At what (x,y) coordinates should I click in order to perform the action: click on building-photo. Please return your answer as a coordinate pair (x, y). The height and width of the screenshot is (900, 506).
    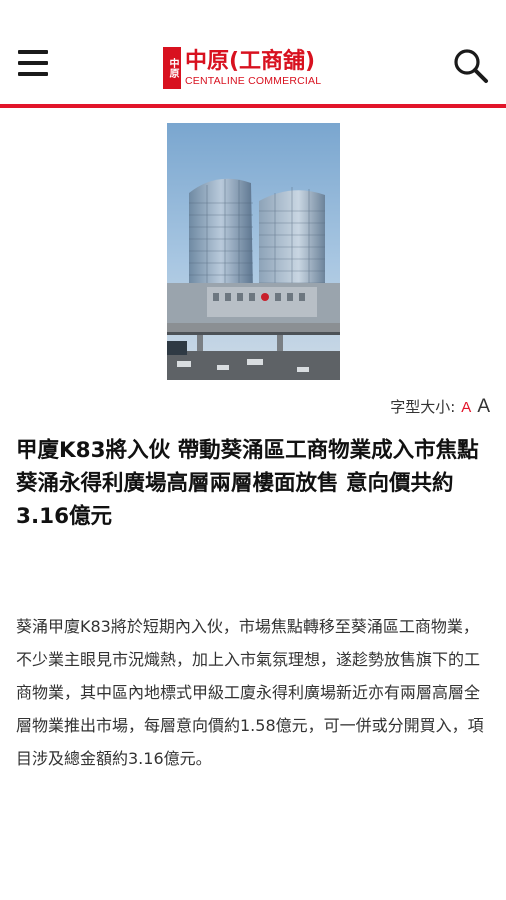
    Looking at the image, I should click on (253, 251).